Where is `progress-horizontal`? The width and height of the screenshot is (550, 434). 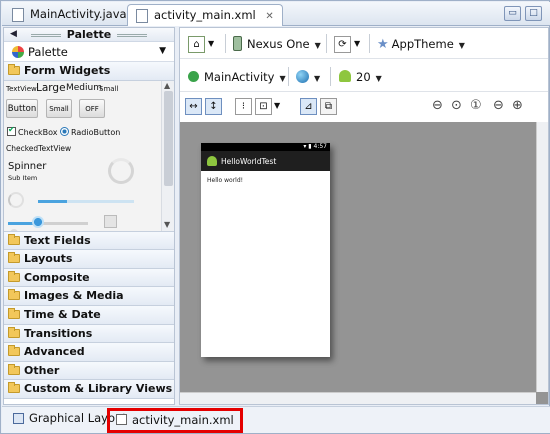 progress-horizontal is located at coordinates (86, 201).